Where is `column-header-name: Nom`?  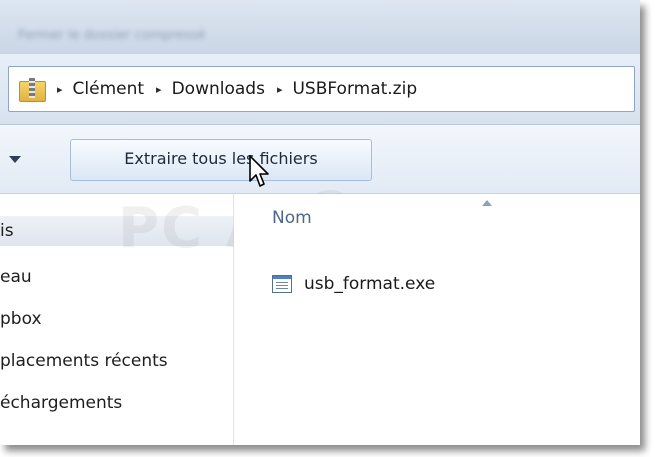 column-header-name: Nom is located at coordinates (292, 218).